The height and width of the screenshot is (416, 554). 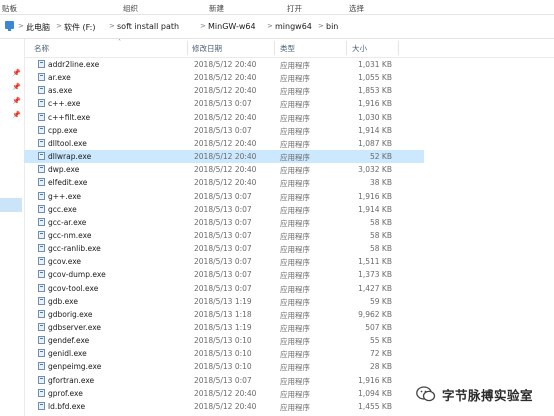 I want to click on file-row: c++.exe 2018/5/13 0:07 应用程序 1,916 KB, so click(x=224, y=103).